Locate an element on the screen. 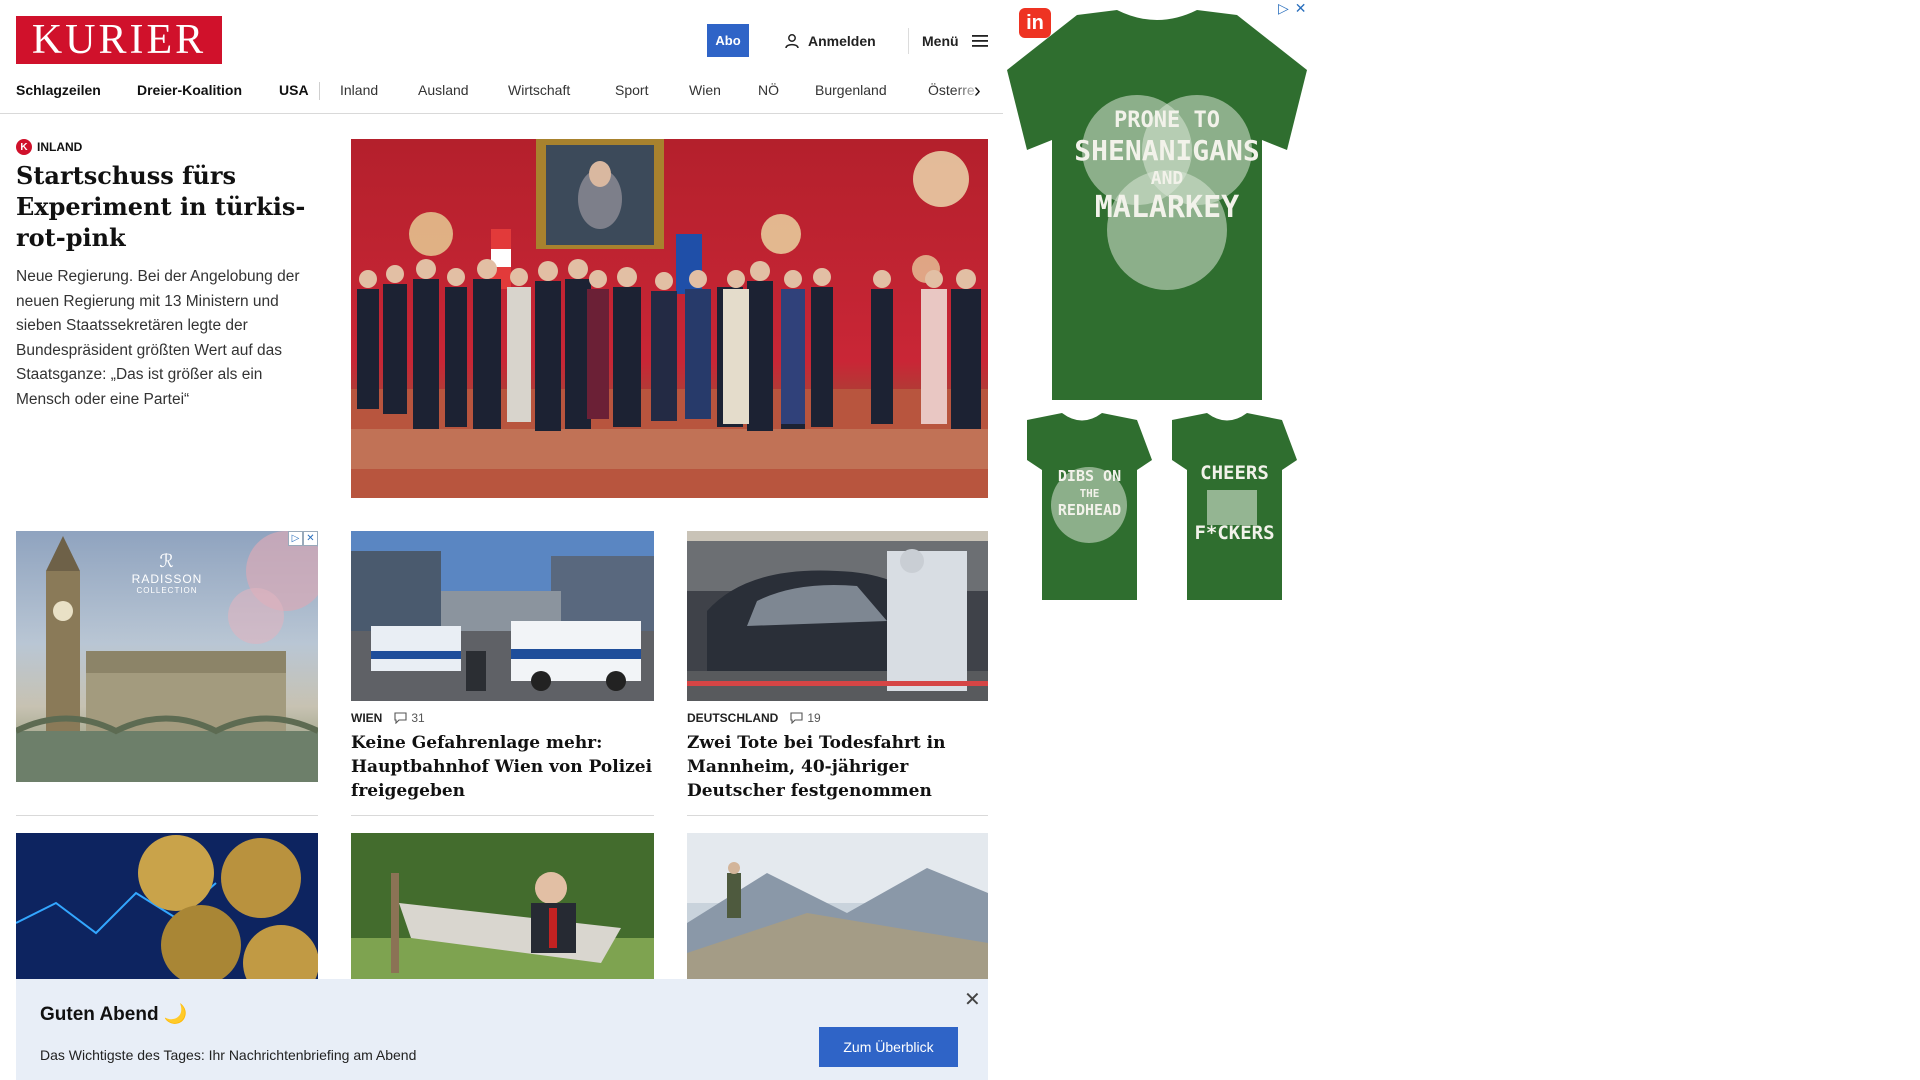  shirt1-line: MALARKEY is located at coordinates (1167, 207).